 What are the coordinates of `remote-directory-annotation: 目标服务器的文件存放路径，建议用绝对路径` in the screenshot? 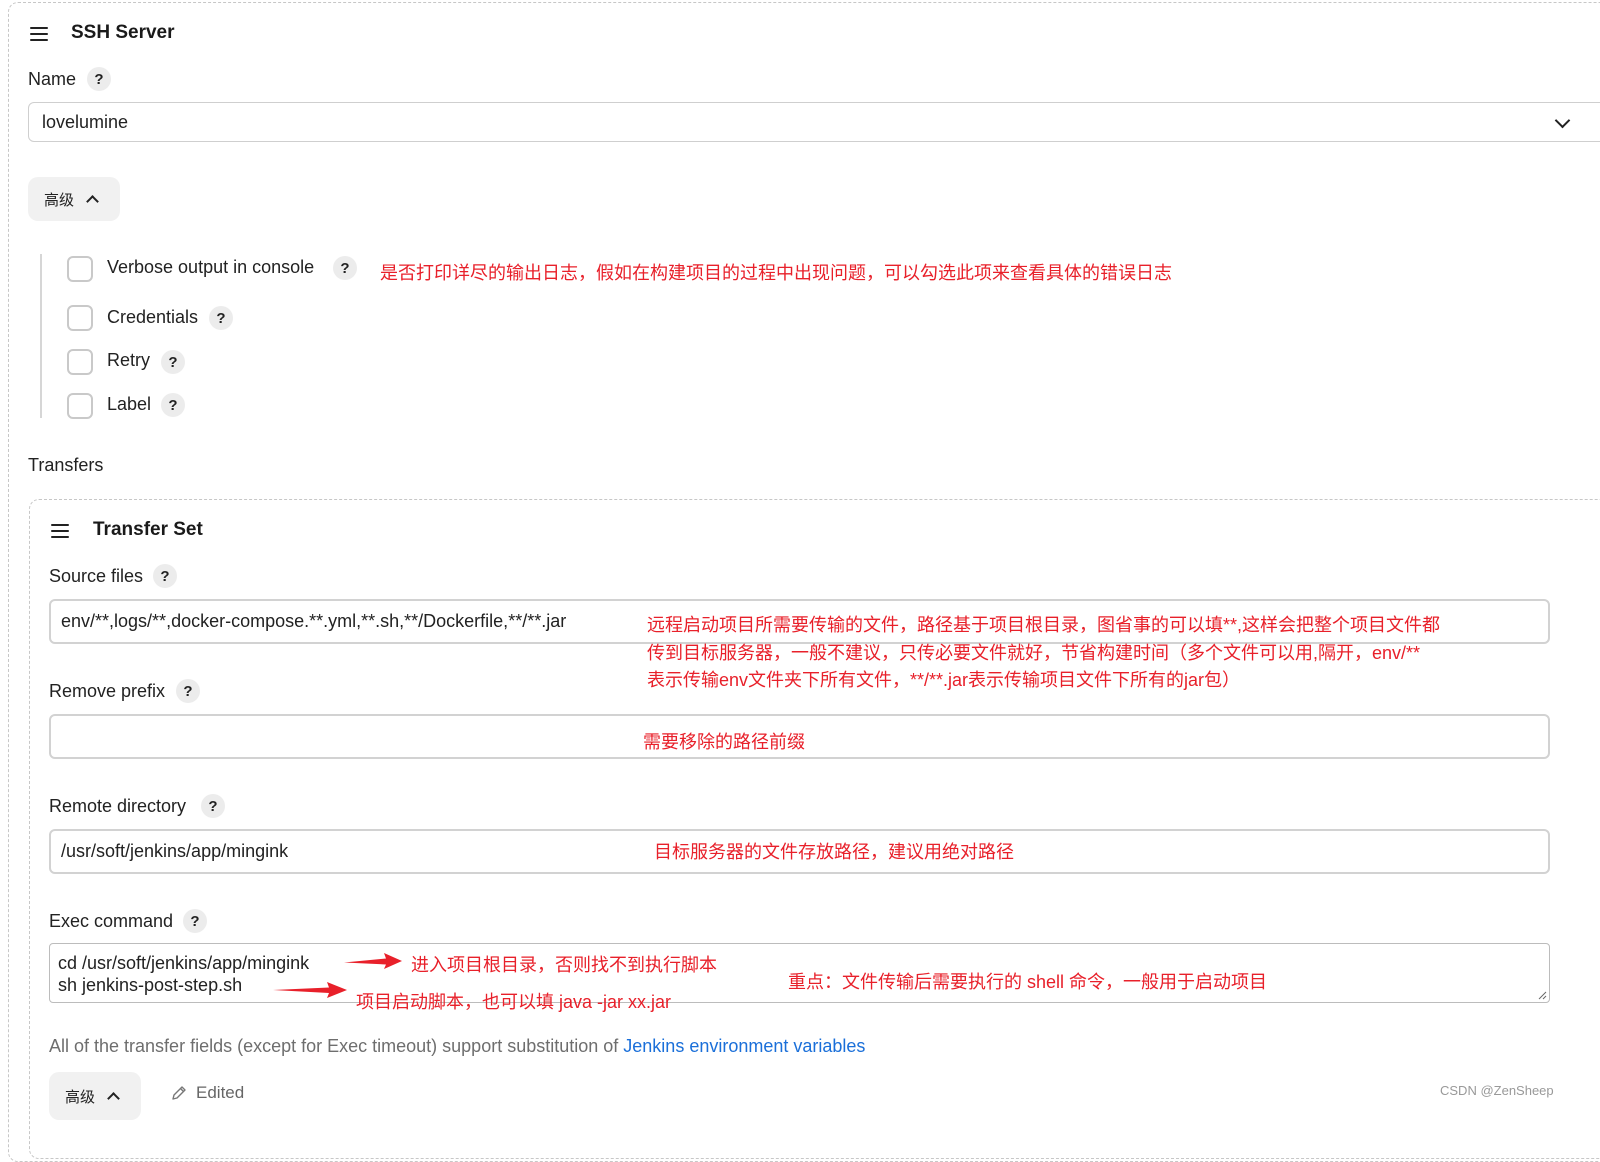 It's located at (834, 852).